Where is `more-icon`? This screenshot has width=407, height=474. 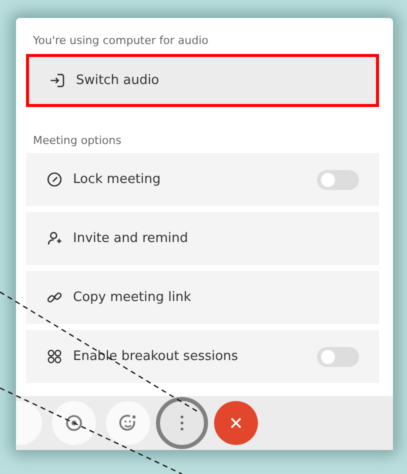
more-icon is located at coordinates (182, 423).